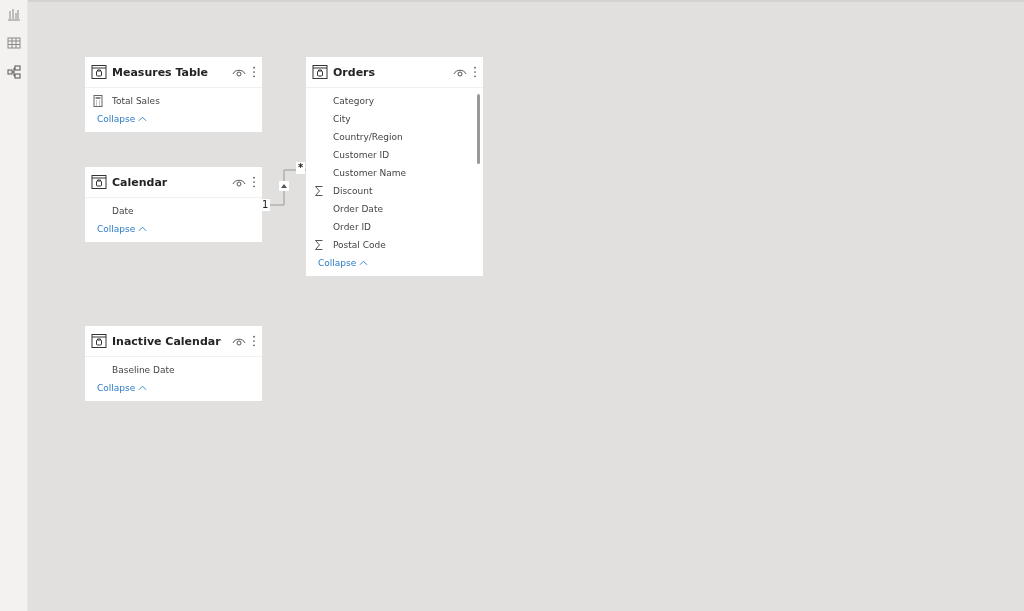 This screenshot has width=1024, height=611. I want to click on field-name: Category, so click(353, 101).